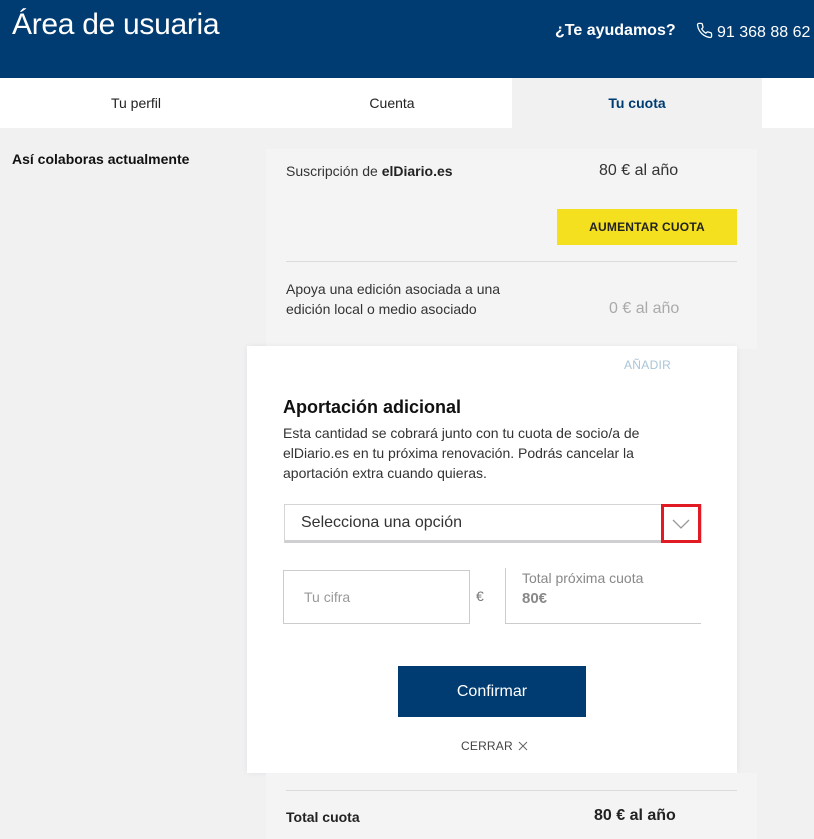 The height and width of the screenshot is (839, 814). What do you see at coordinates (376, 597) in the screenshot?
I see `amount-input` at bounding box center [376, 597].